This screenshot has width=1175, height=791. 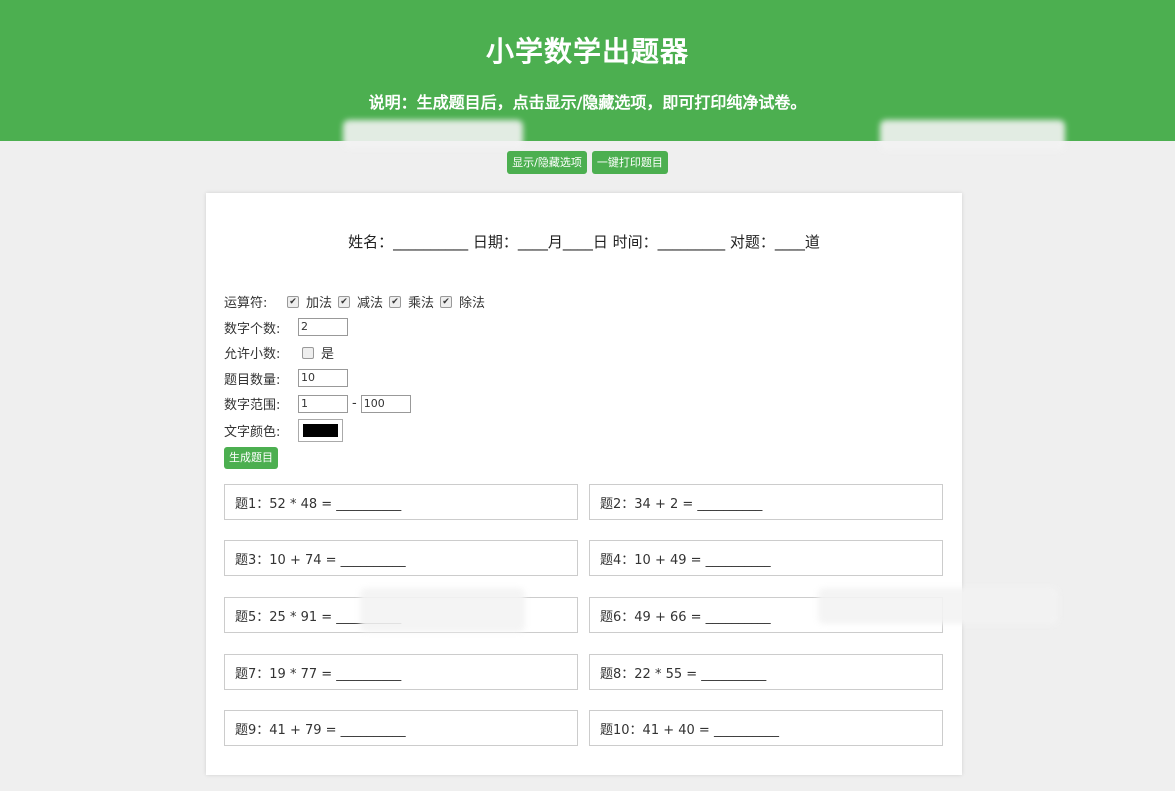 What do you see at coordinates (323, 327) in the screenshot?
I see `count-input: 2` at bounding box center [323, 327].